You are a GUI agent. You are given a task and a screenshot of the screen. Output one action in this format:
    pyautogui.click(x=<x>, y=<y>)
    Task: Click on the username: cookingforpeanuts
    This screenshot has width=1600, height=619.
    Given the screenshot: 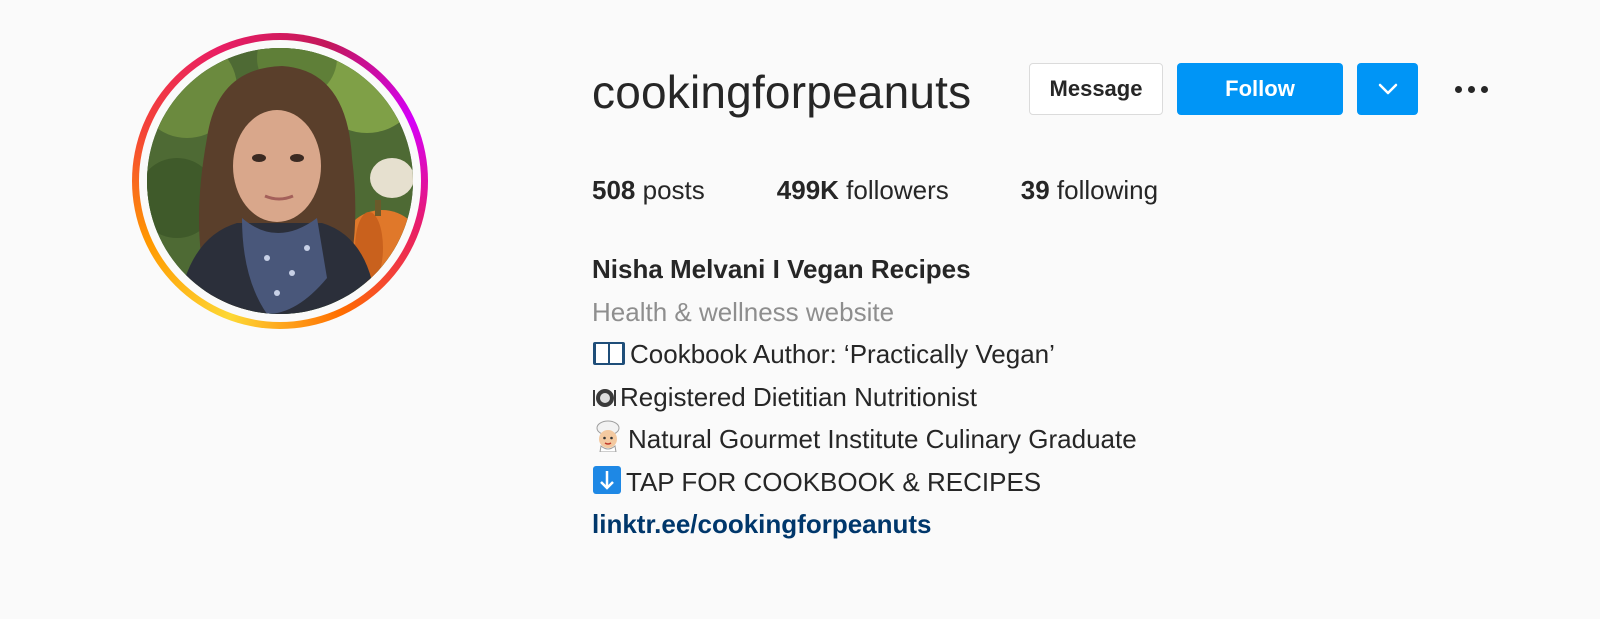 What is the action you would take?
    pyautogui.click(x=782, y=92)
    